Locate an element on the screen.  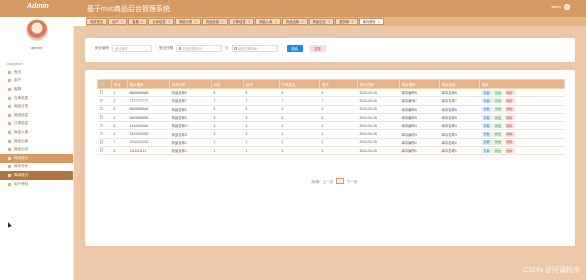
table-cell: 库存名称3 is located at coordinates (459, 134).